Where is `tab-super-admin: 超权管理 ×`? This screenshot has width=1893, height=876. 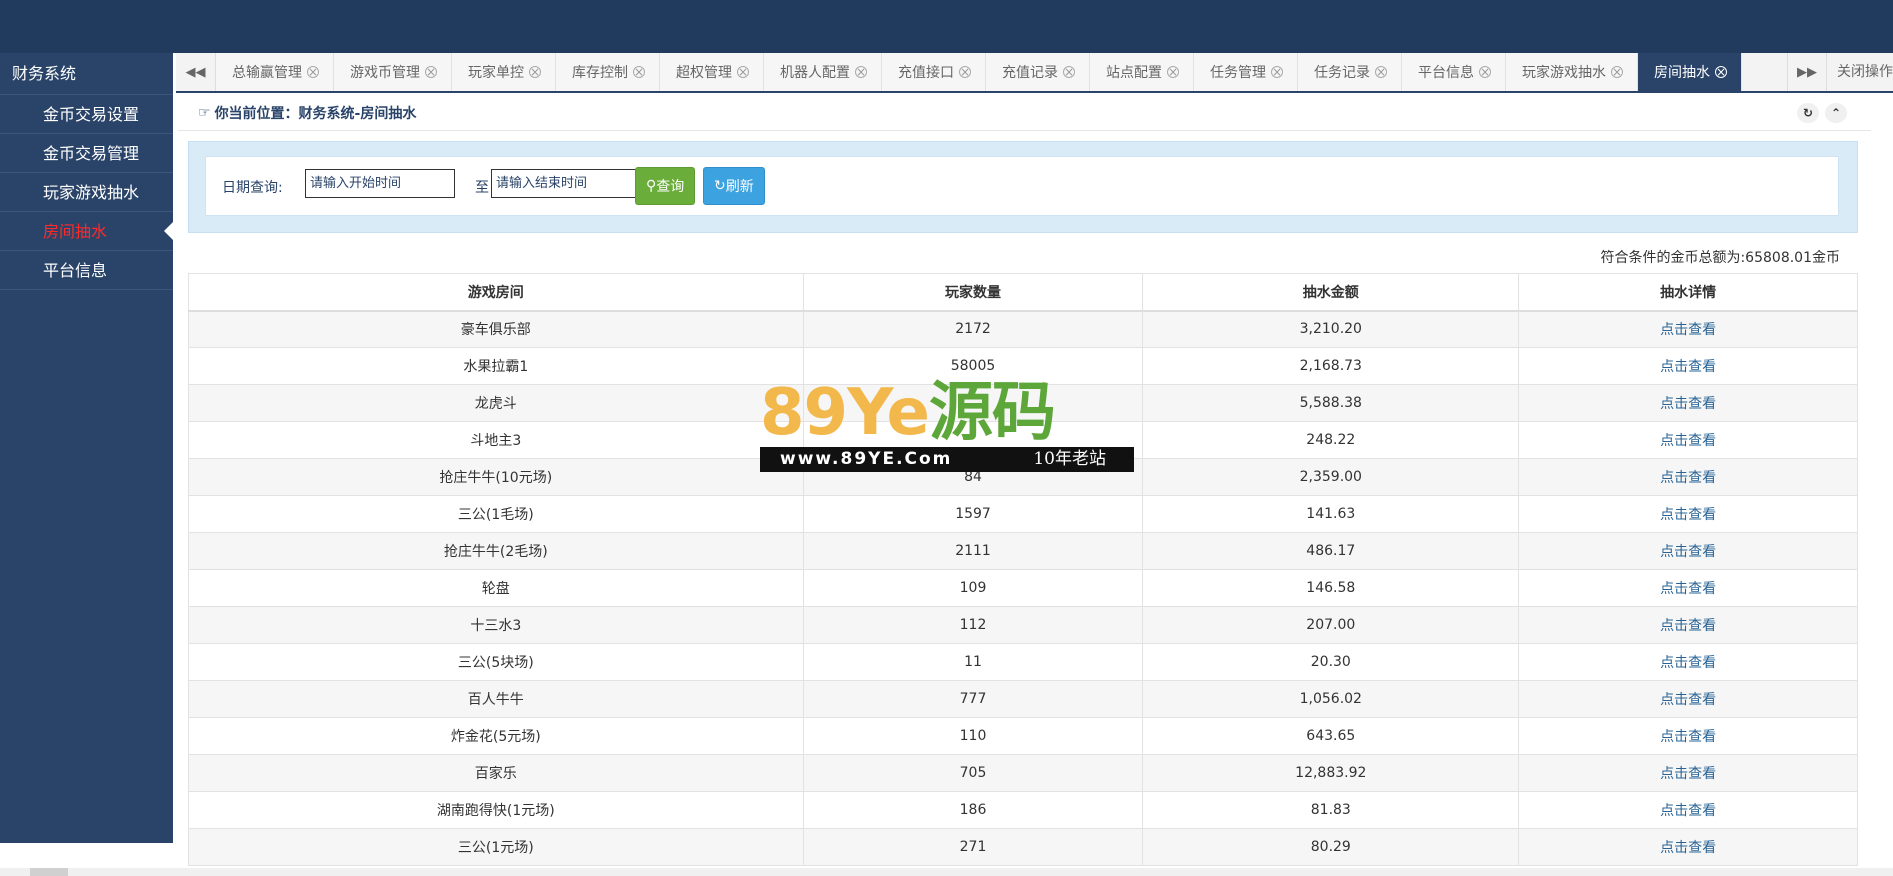
tab-super-admin: 超权管理 × is located at coordinates (712, 72).